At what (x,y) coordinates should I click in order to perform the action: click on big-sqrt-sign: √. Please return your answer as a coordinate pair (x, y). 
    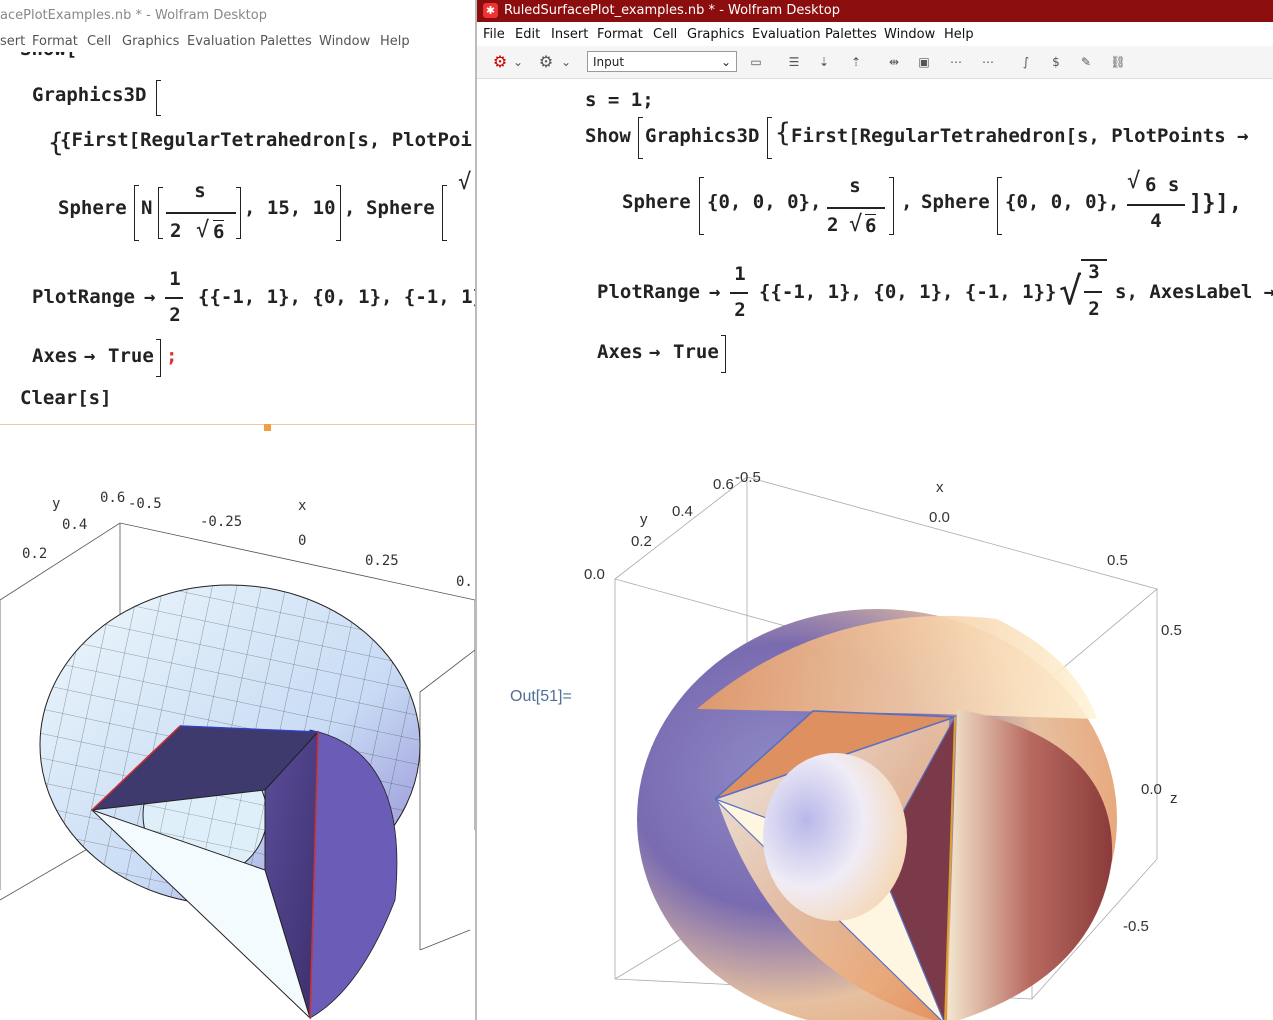
    Looking at the image, I should click on (1070, 291).